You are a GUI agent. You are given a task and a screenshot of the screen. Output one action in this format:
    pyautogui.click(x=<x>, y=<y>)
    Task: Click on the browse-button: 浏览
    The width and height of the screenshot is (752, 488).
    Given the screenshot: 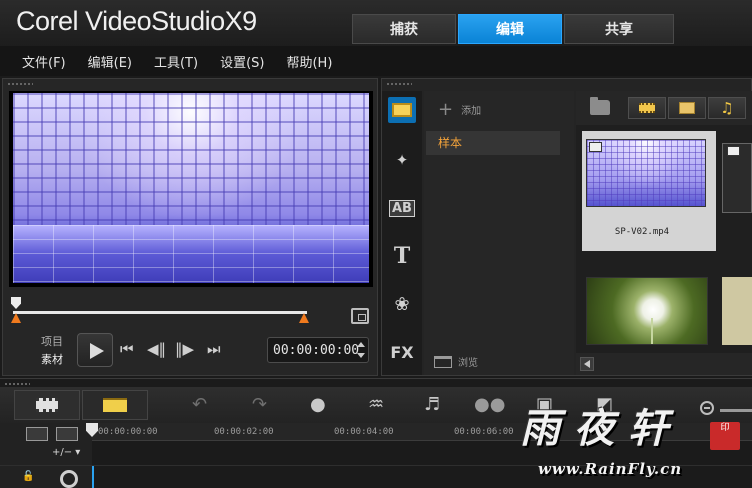 What is the action you would take?
    pyautogui.click(x=456, y=361)
    